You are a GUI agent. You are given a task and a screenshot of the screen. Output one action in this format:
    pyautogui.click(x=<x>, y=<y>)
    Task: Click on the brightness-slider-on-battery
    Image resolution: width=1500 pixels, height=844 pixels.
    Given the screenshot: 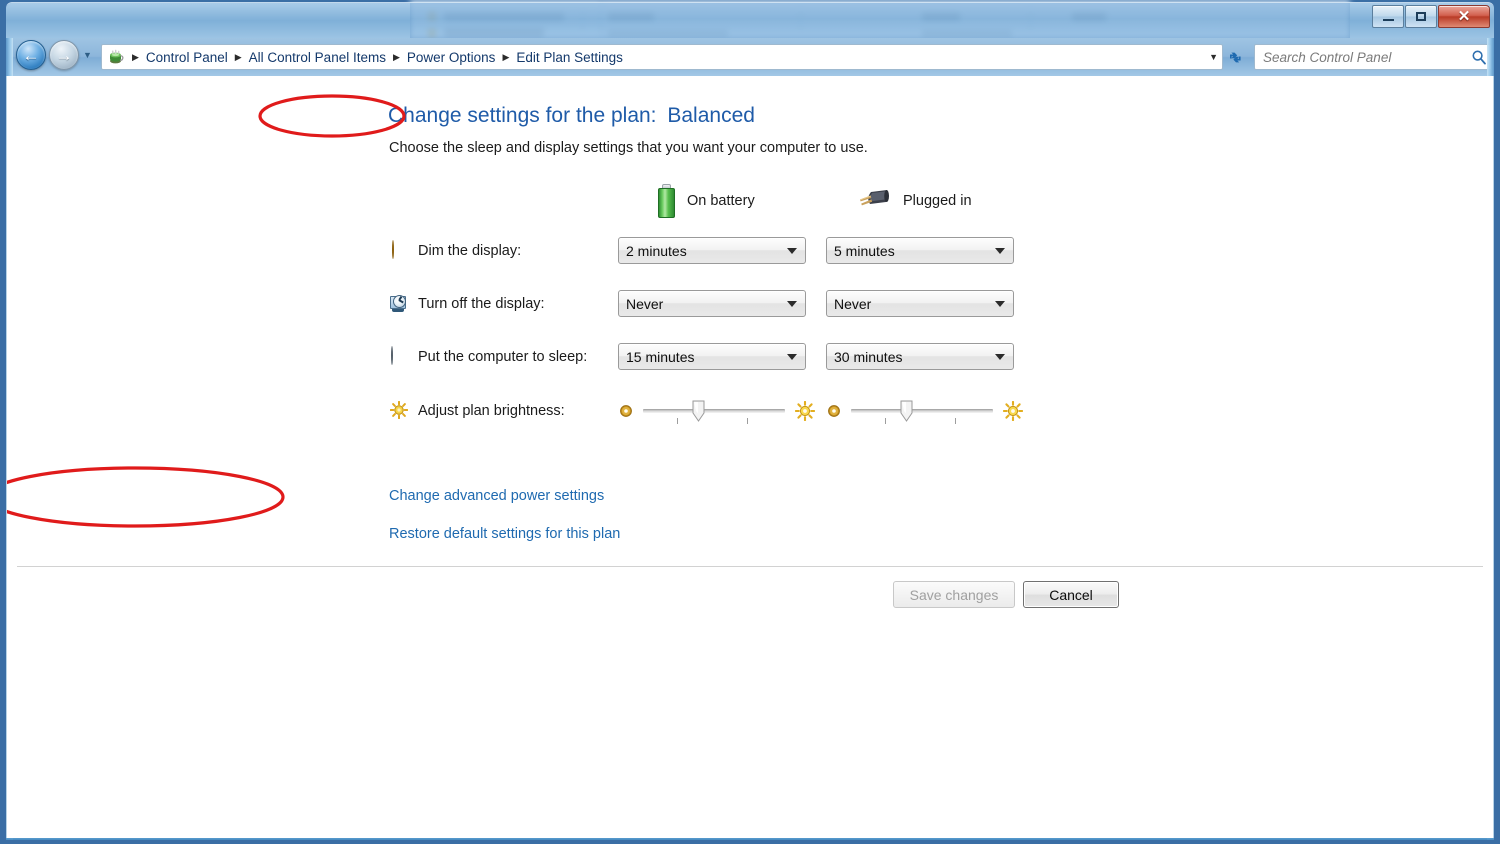 What is the action you would take?
    pyautogui.click(x=717, y=411)
    